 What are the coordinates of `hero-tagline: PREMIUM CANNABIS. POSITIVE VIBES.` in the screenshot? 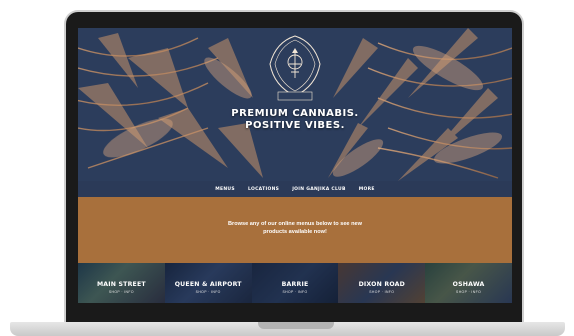 It's located at (295, 120).